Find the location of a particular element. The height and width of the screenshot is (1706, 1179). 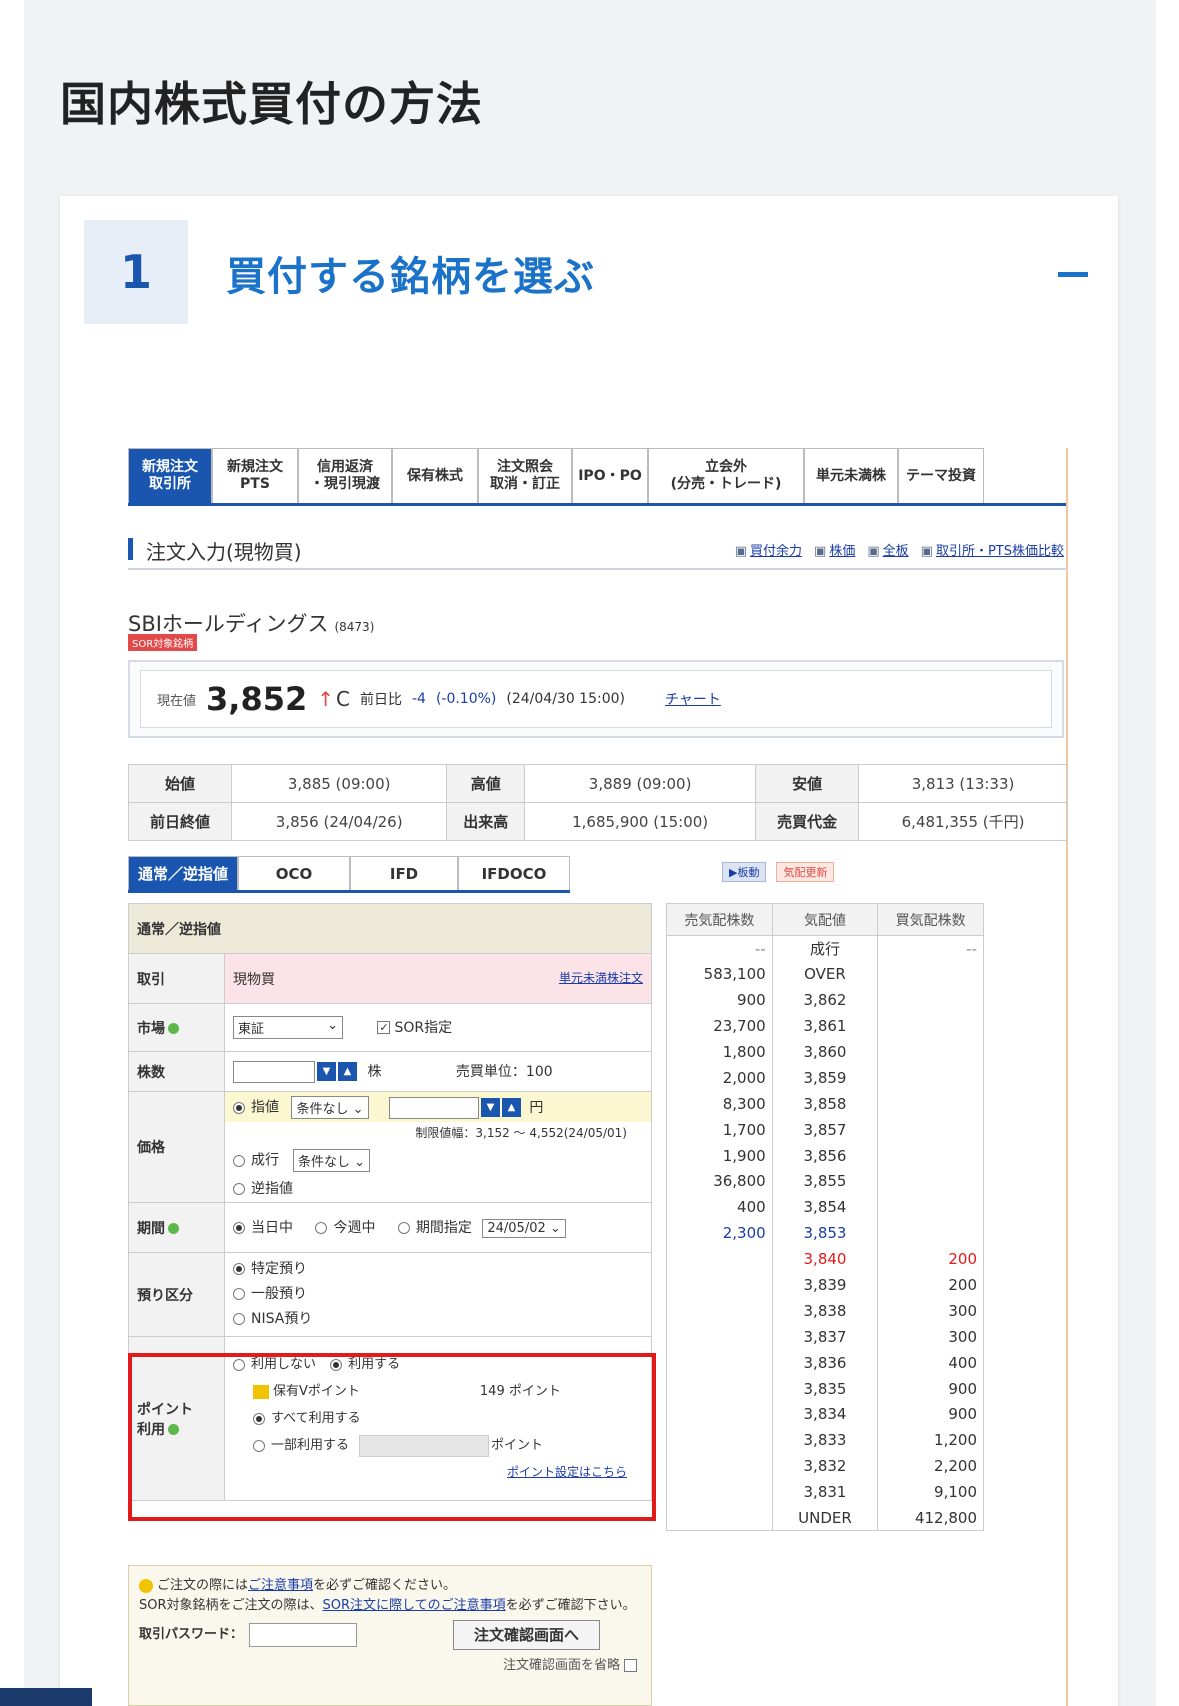

quote-price: 3,839 is located at coordinates (825, 1285).